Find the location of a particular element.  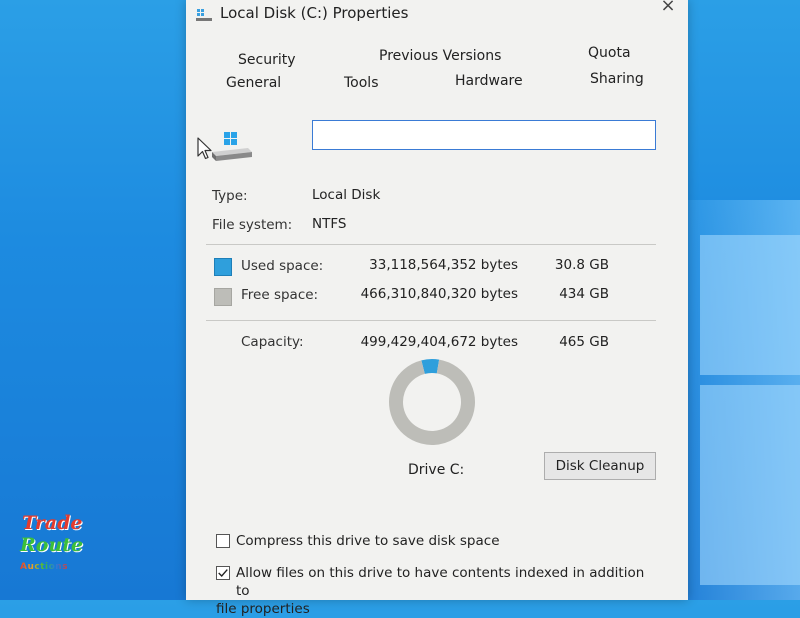

free-space-label: Free space: is located at coordinates (280, 295).